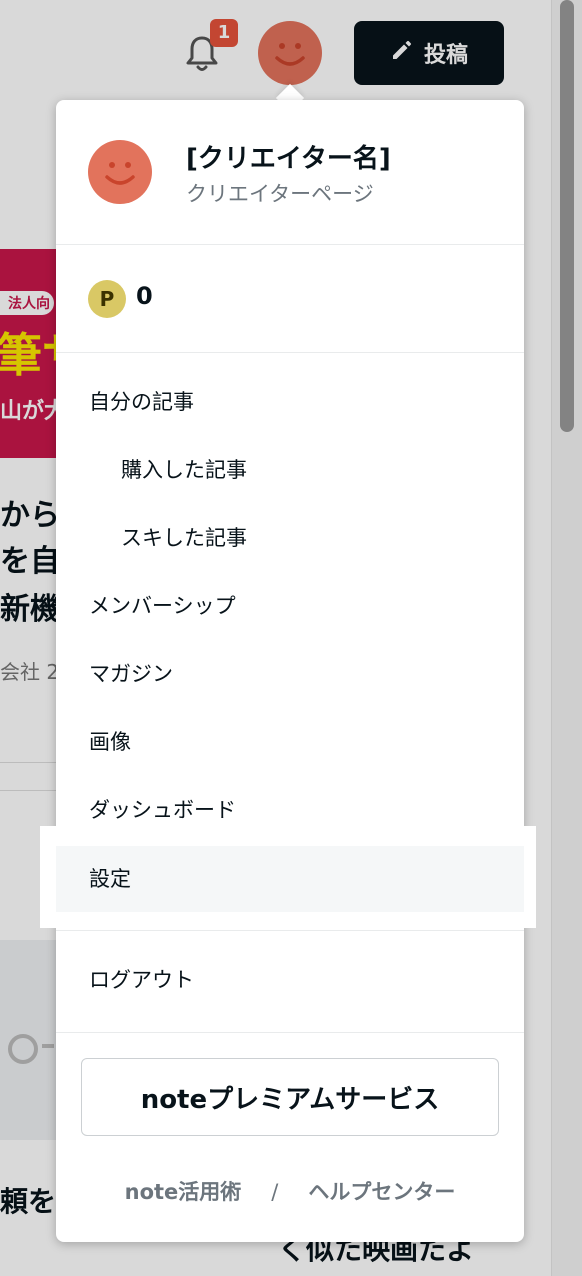 The height and width of the screenshot is (1276, 582). I want to click on note-tips-link: note活用術, so click(183, 1191).